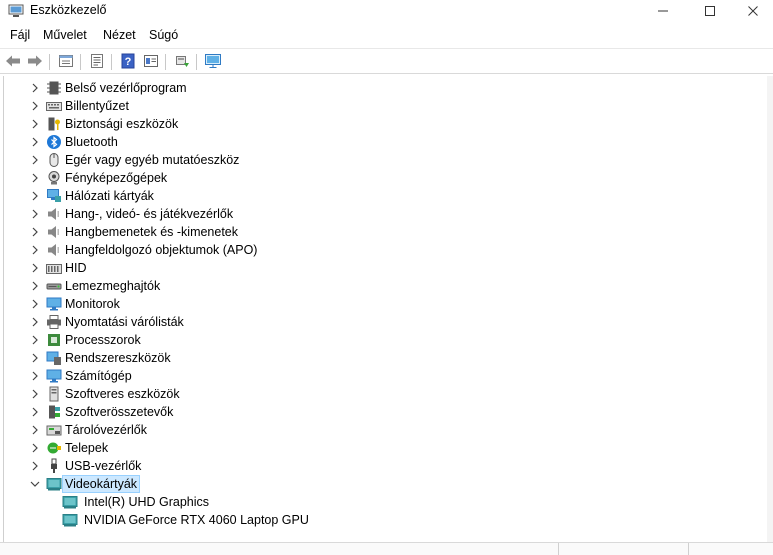  I want to click on menu-file: Fájl, so click(20, 35).